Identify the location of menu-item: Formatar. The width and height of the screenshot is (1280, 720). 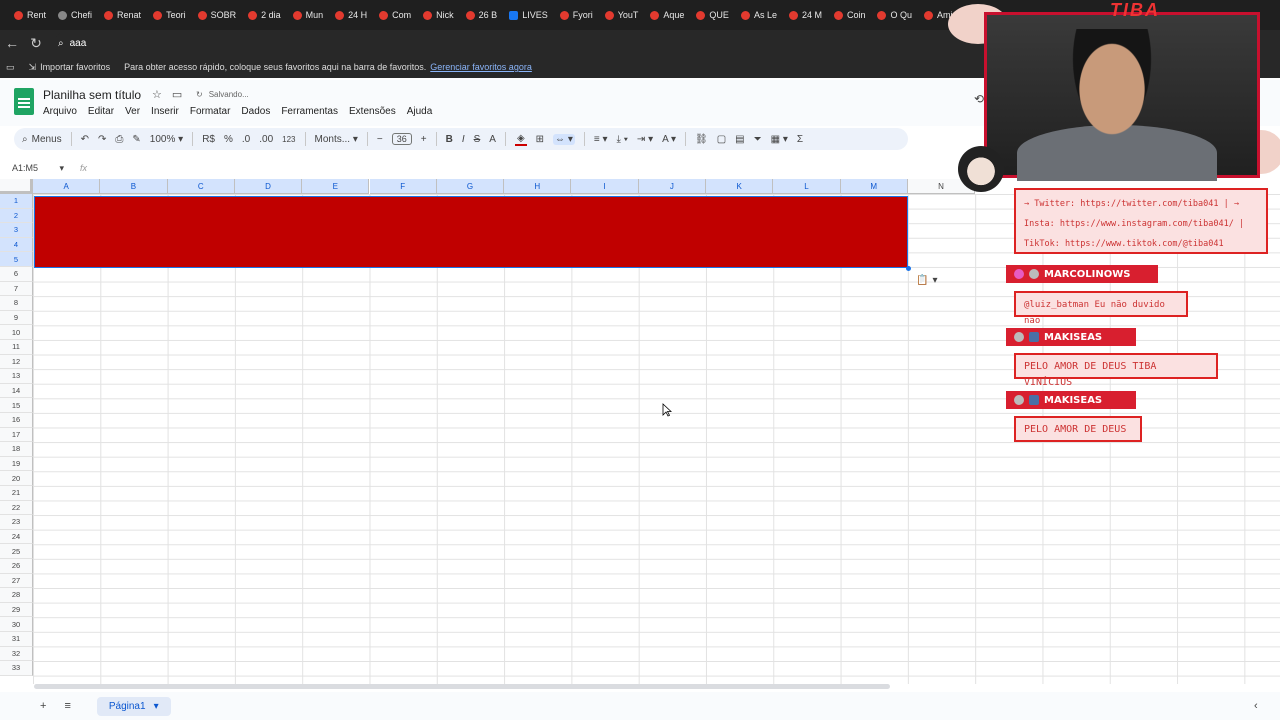
(210, 111).